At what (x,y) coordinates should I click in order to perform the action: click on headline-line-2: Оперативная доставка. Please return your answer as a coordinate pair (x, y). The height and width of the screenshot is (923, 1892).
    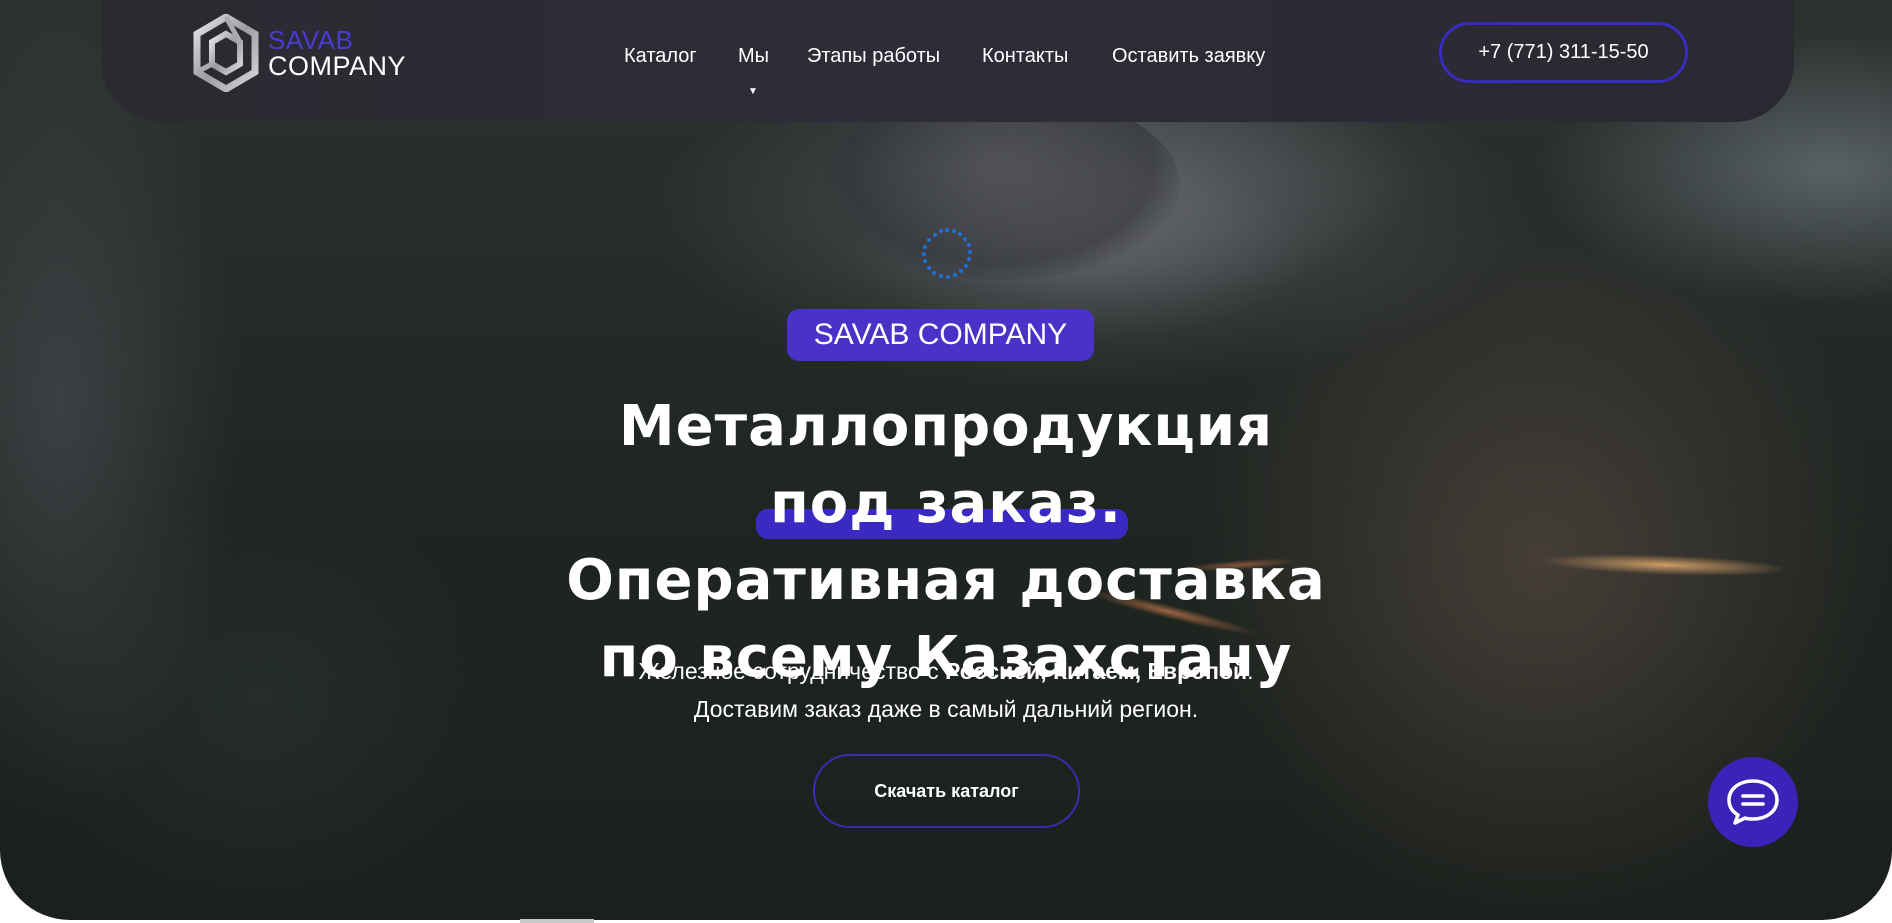
    Looking at the image, I should click on (946, 580).